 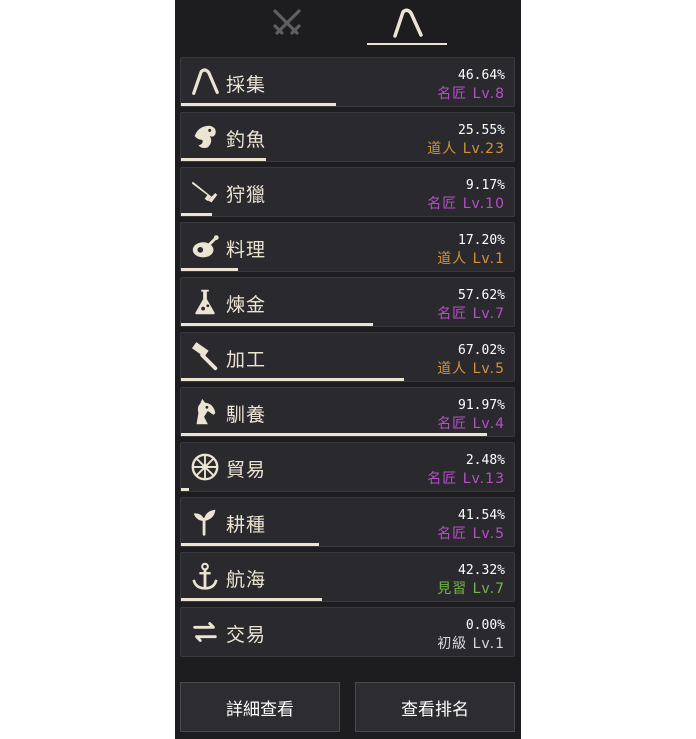 I want to click on active-tab-indicator, so click(x=407, y=44).